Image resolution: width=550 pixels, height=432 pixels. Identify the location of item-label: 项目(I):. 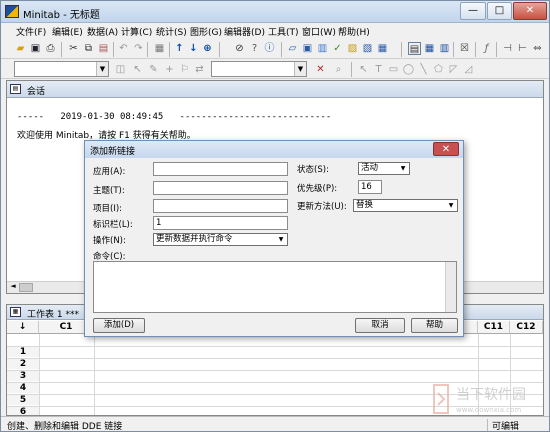
(108, 209).